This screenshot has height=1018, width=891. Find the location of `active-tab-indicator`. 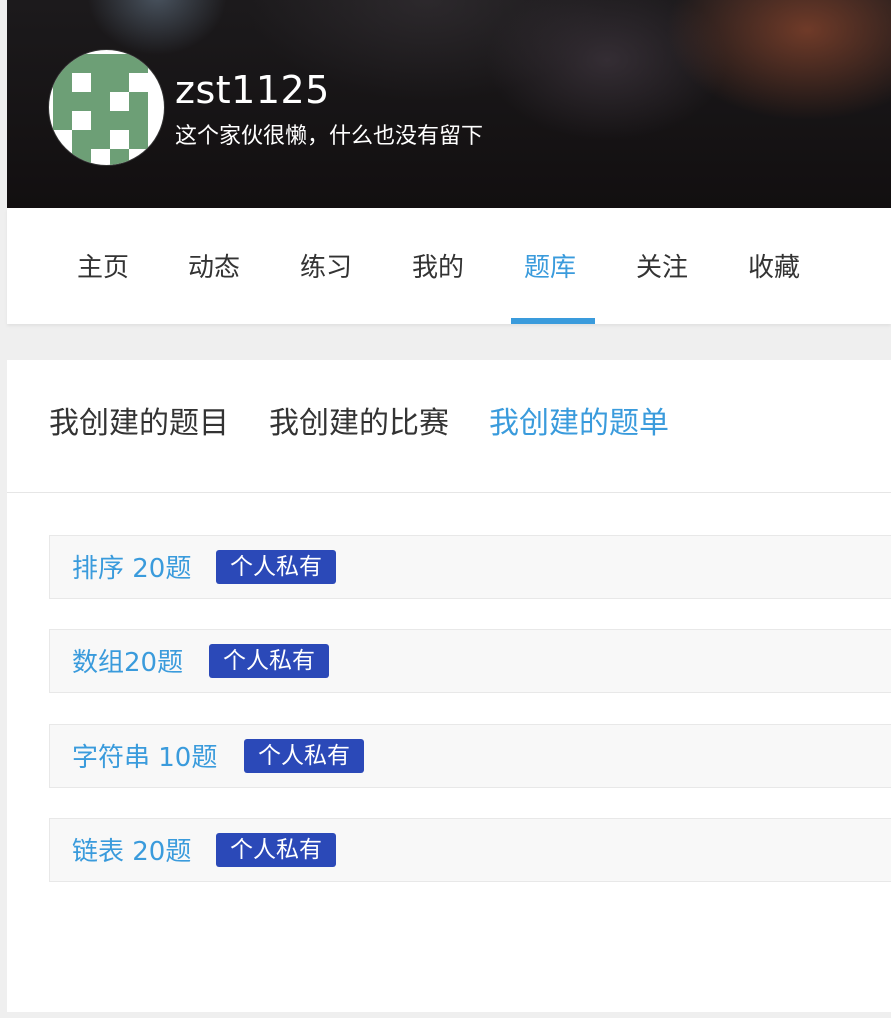

active-tab-indicator is located at coordinates (553, 321).